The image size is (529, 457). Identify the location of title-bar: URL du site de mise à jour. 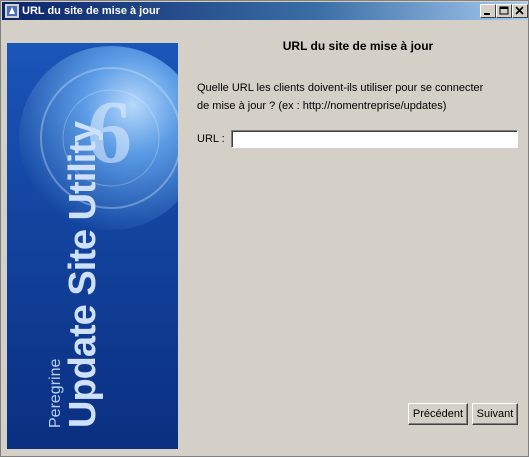
(265, 11).